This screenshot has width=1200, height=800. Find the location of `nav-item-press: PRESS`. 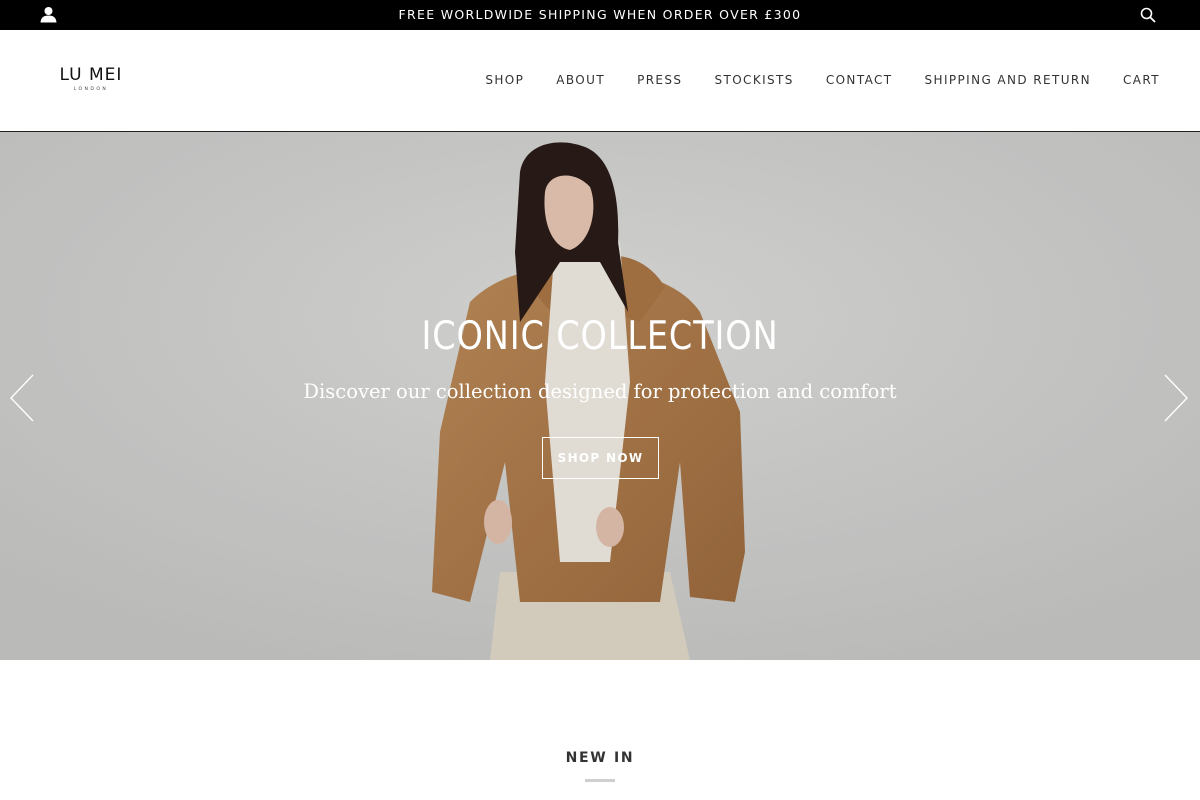

nav-item-press: PRESS is located at coordinates (659, 80).